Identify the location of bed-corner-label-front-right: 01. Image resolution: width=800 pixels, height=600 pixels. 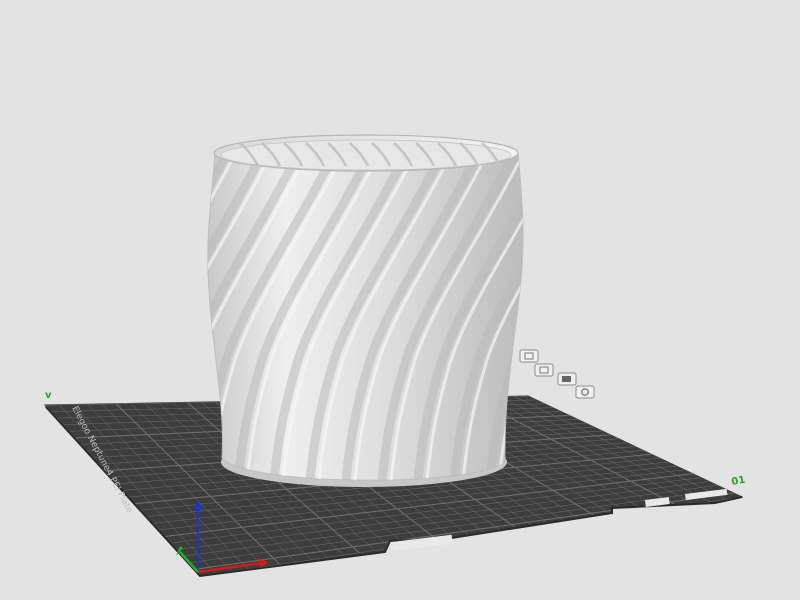
(739, 481).